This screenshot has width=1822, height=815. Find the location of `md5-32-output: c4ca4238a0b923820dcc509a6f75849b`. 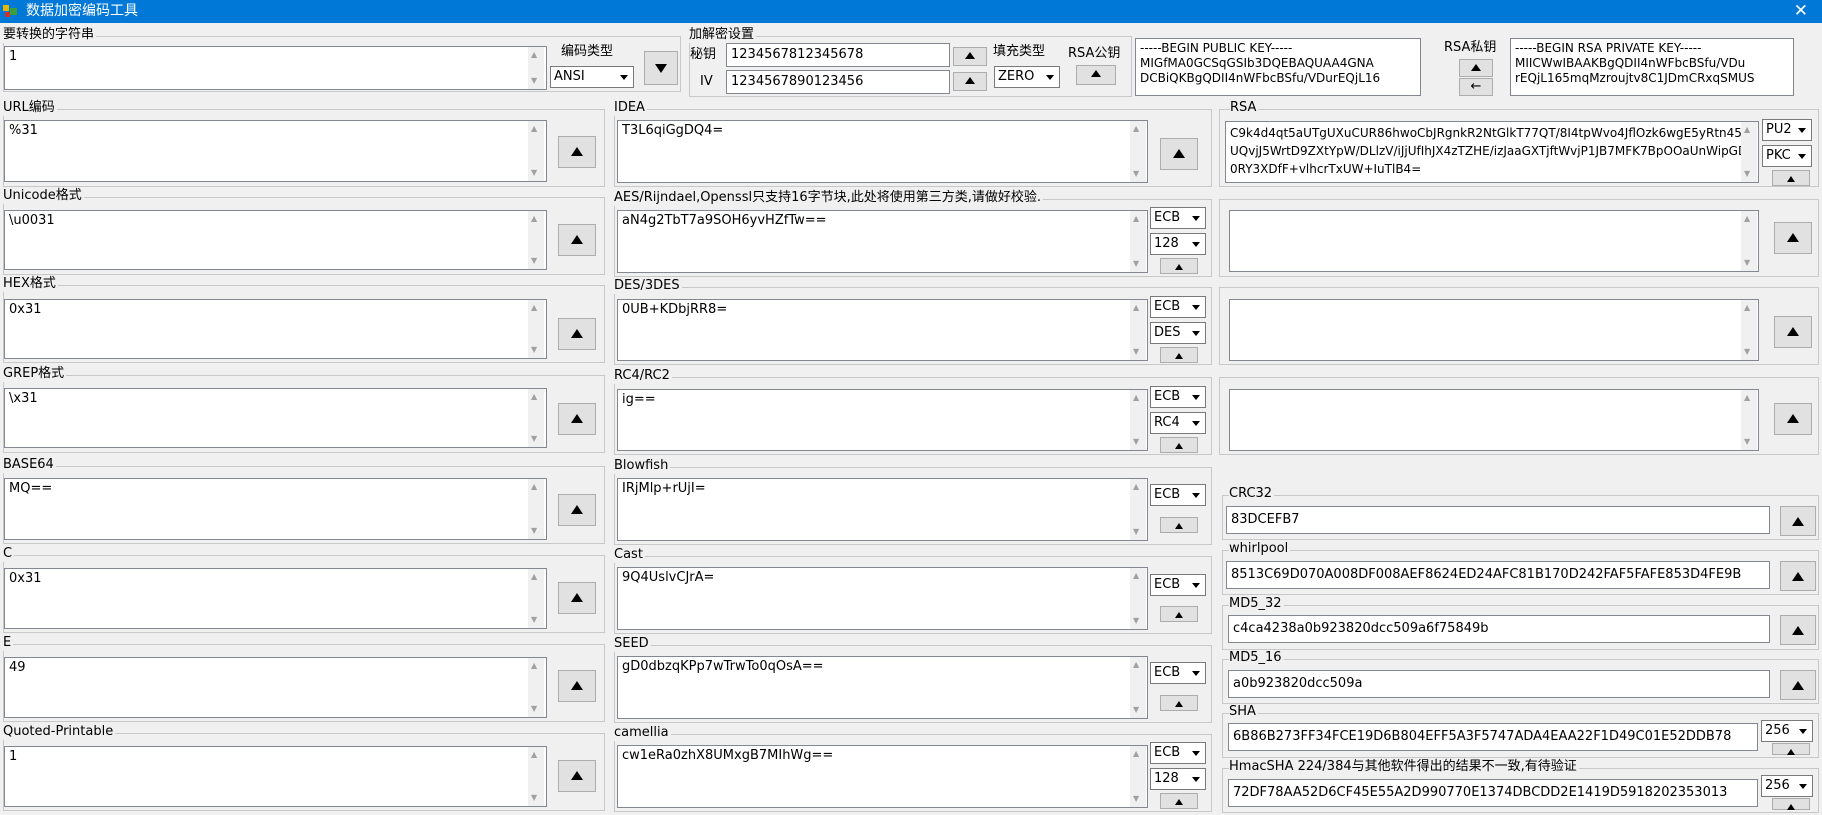

md5-32-output: c4ca4238a0b923820dcc509a6f75849b is located at coordinates (1499, 629).